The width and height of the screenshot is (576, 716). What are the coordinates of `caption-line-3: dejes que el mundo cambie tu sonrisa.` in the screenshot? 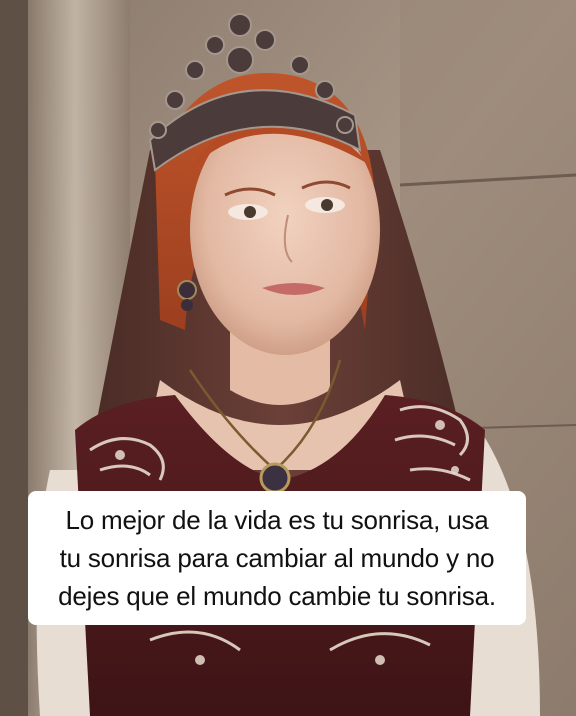 It's located at (277, 596).